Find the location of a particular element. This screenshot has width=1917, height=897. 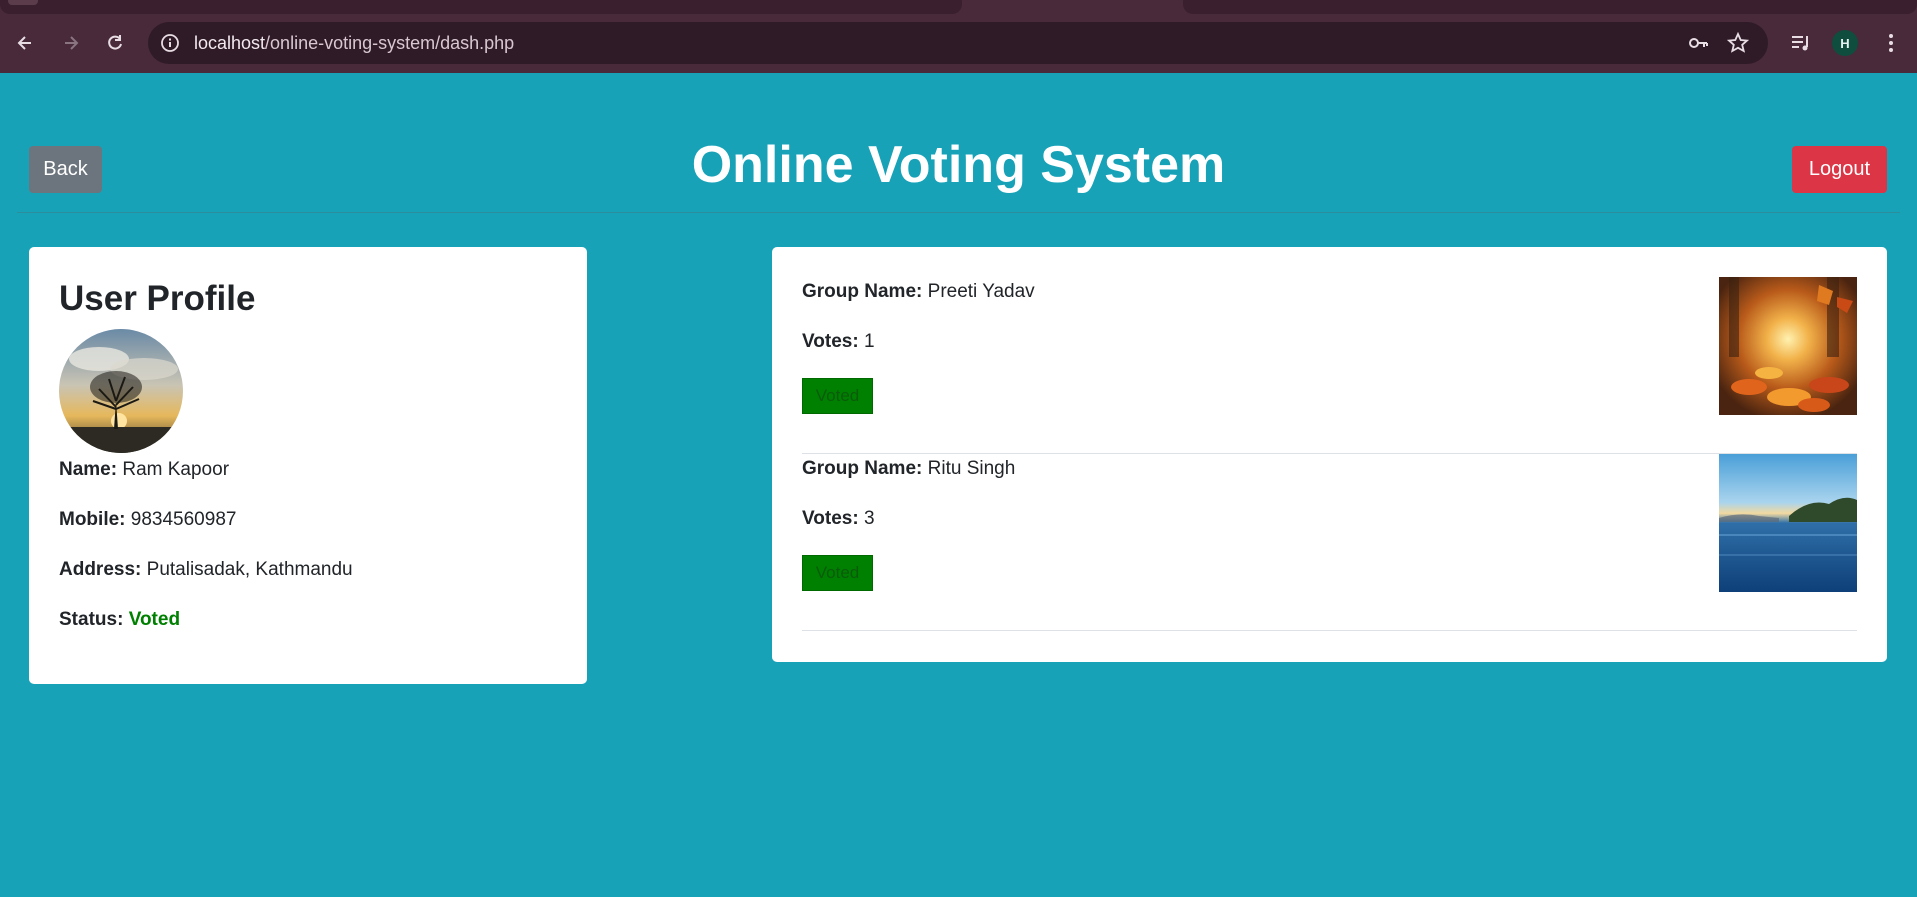

page-title: Online Voting System is located at coordinates (958, 165).